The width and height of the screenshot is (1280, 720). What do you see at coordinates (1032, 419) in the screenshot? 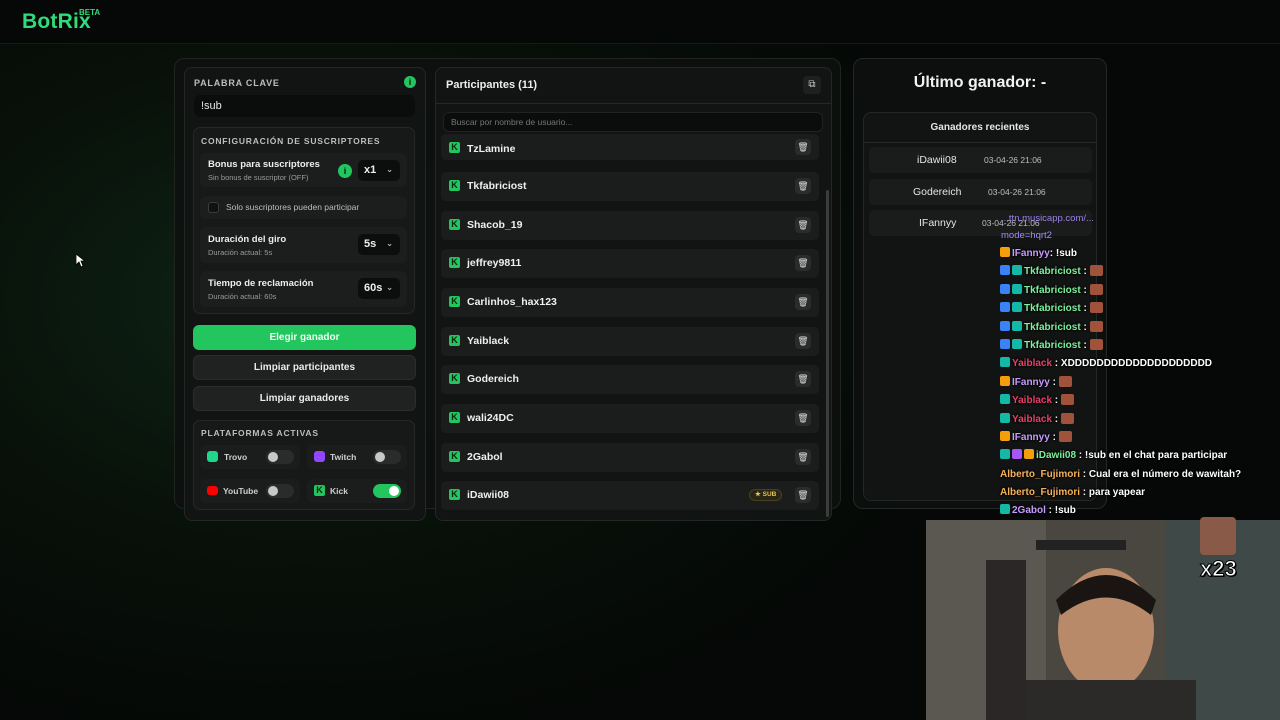
I see `chat-username: Yaiblack` at bounding box center [1032, 419].